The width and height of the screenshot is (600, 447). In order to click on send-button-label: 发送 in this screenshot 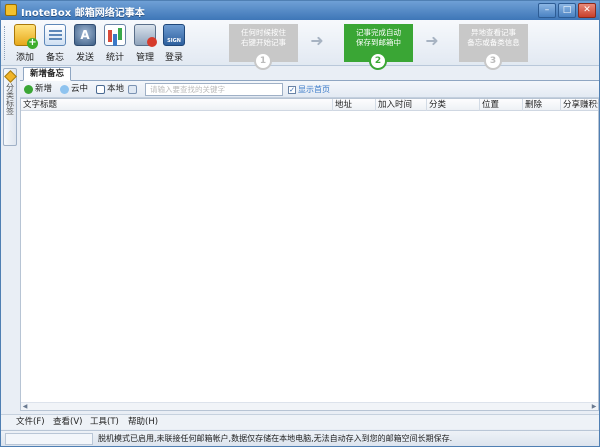, I will do `click(84, 58)`.